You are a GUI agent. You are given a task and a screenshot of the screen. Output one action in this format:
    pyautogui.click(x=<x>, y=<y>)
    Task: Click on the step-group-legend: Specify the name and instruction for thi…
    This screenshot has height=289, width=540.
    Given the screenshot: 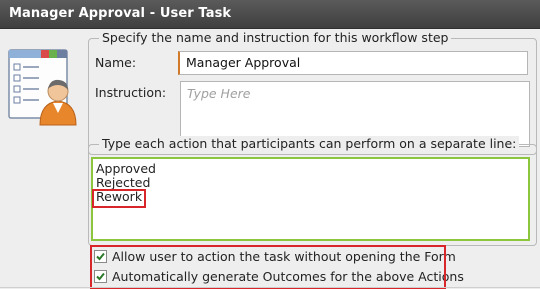 What is the action you would take?
    pyautogui.click(x=275, y=37)
    